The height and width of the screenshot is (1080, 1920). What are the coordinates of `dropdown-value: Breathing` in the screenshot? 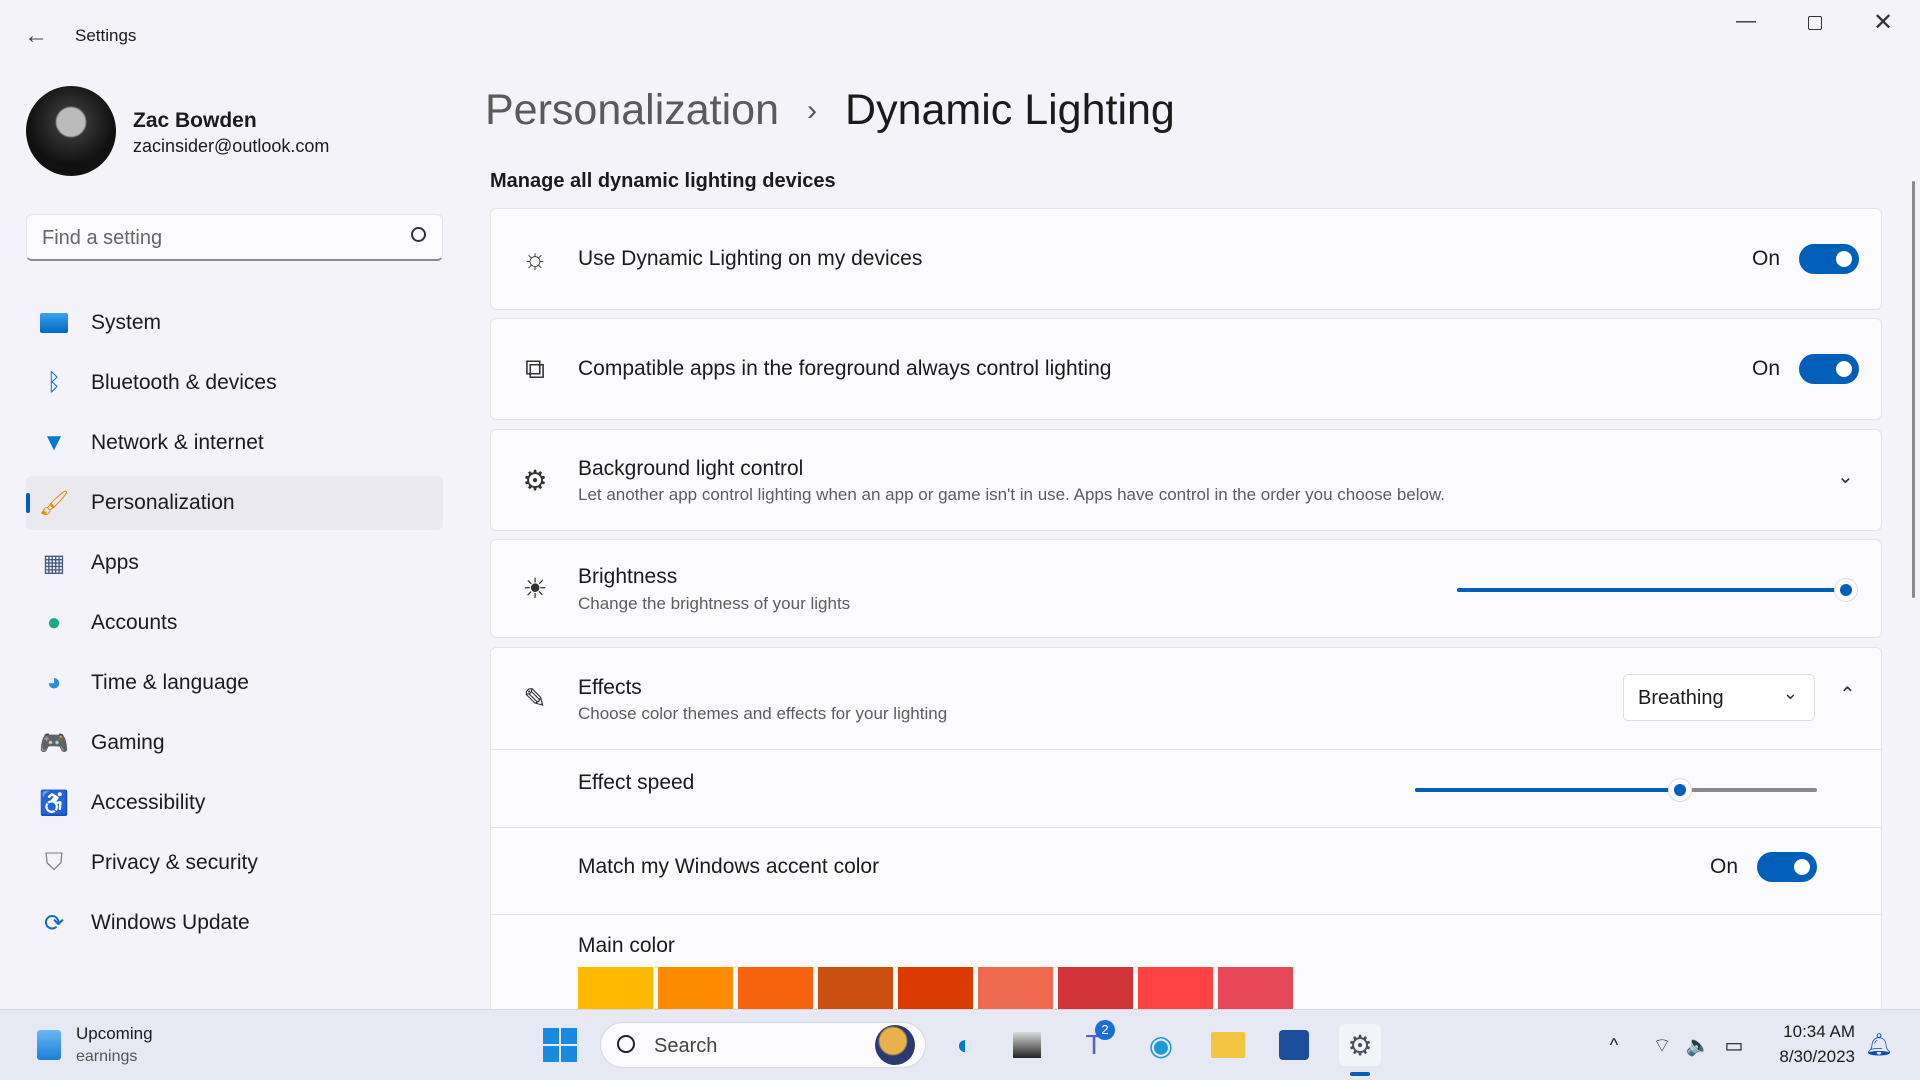 It's located at (1681, 698).